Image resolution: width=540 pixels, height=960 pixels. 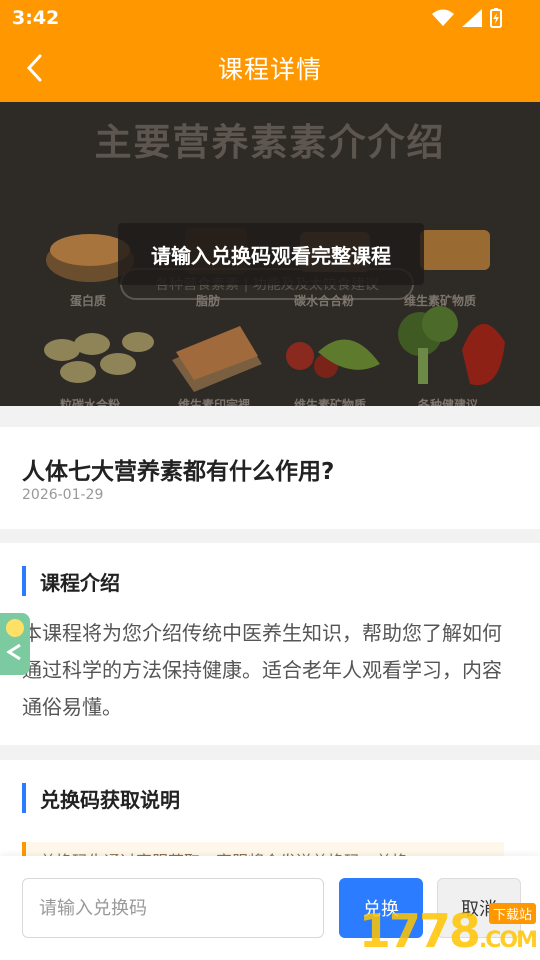 I want to click on chevron-left-icon, so click(x=13, y=652).